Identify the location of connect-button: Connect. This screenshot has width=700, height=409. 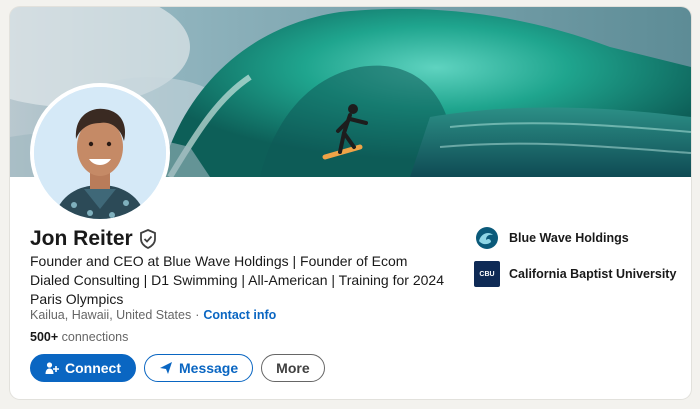
(83, 368).